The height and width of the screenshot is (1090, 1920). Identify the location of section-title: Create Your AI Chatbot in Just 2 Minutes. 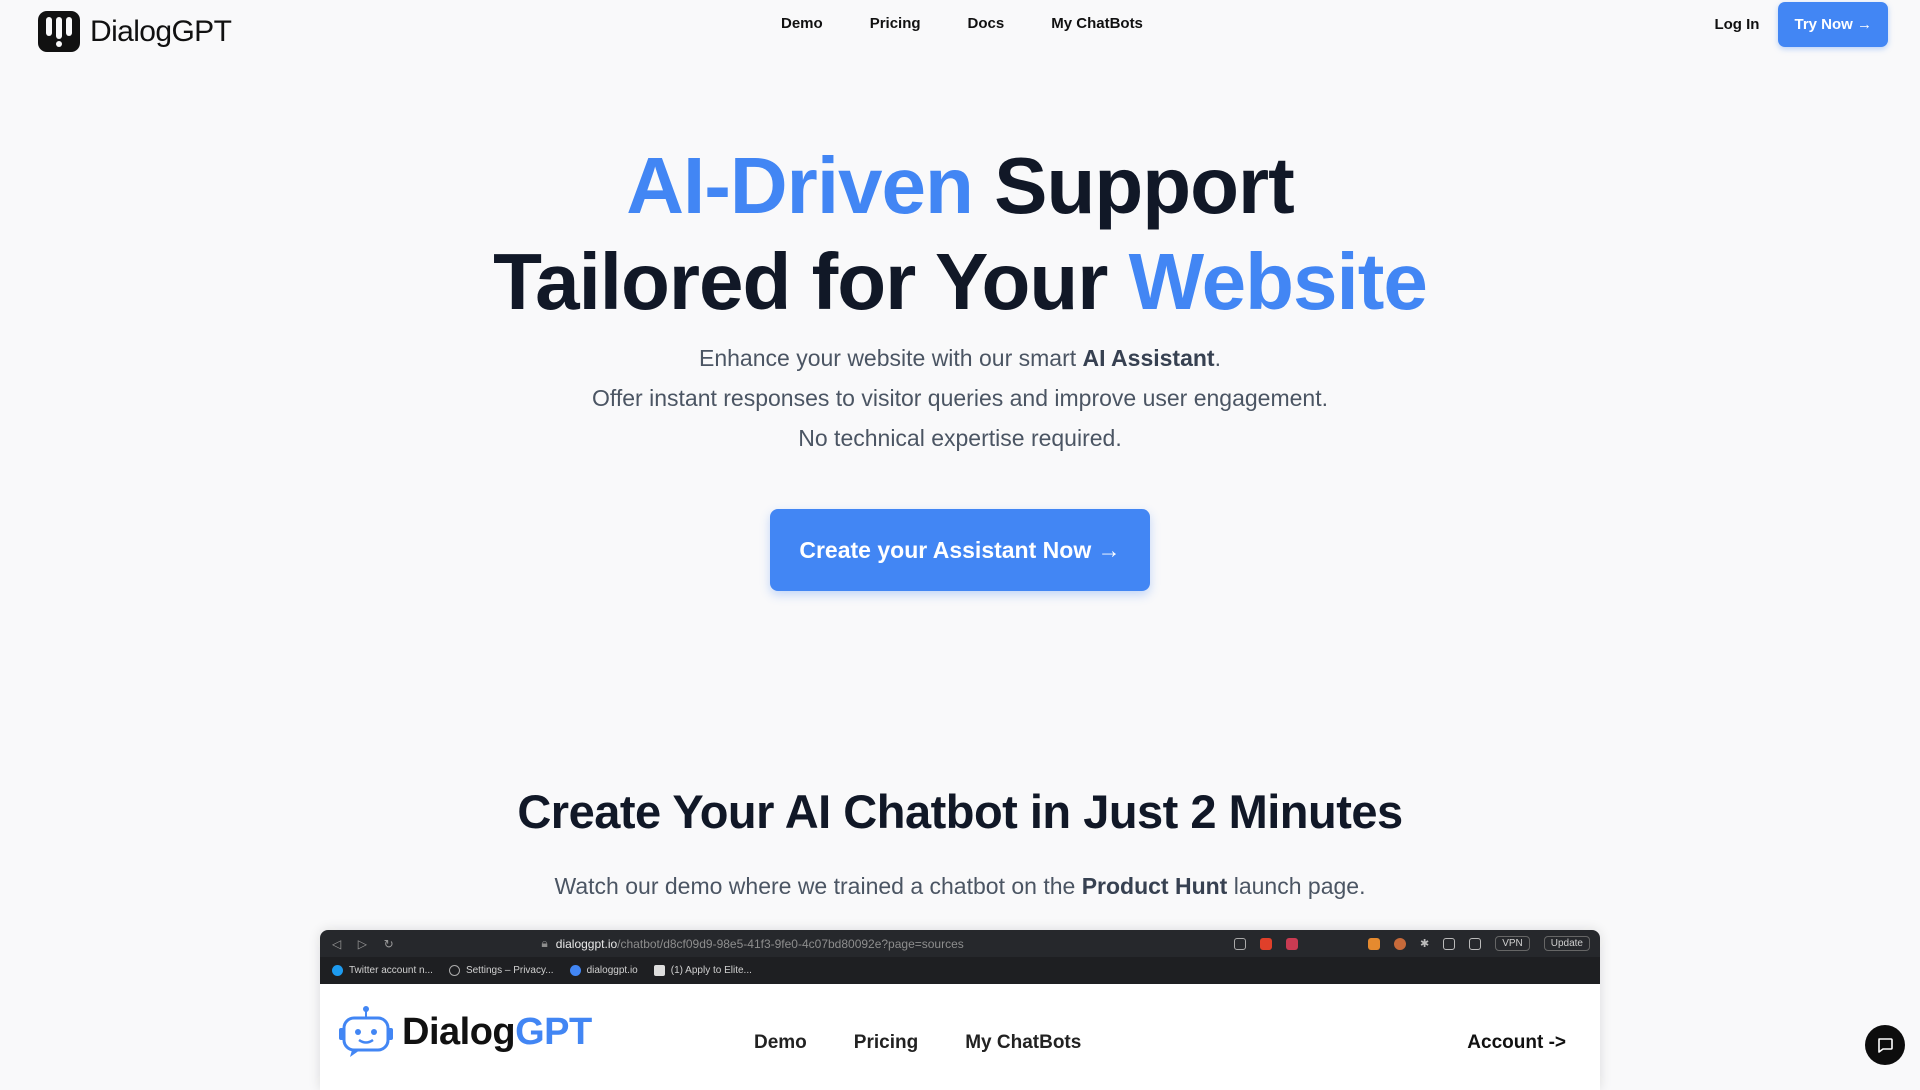
(960, 811).